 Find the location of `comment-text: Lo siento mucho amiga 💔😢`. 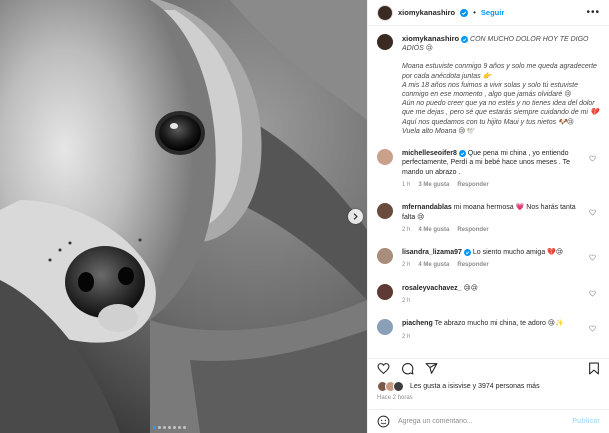

comment-text: Lo siento mucho amiga 💔😢 is located at coordinates (518, 253).